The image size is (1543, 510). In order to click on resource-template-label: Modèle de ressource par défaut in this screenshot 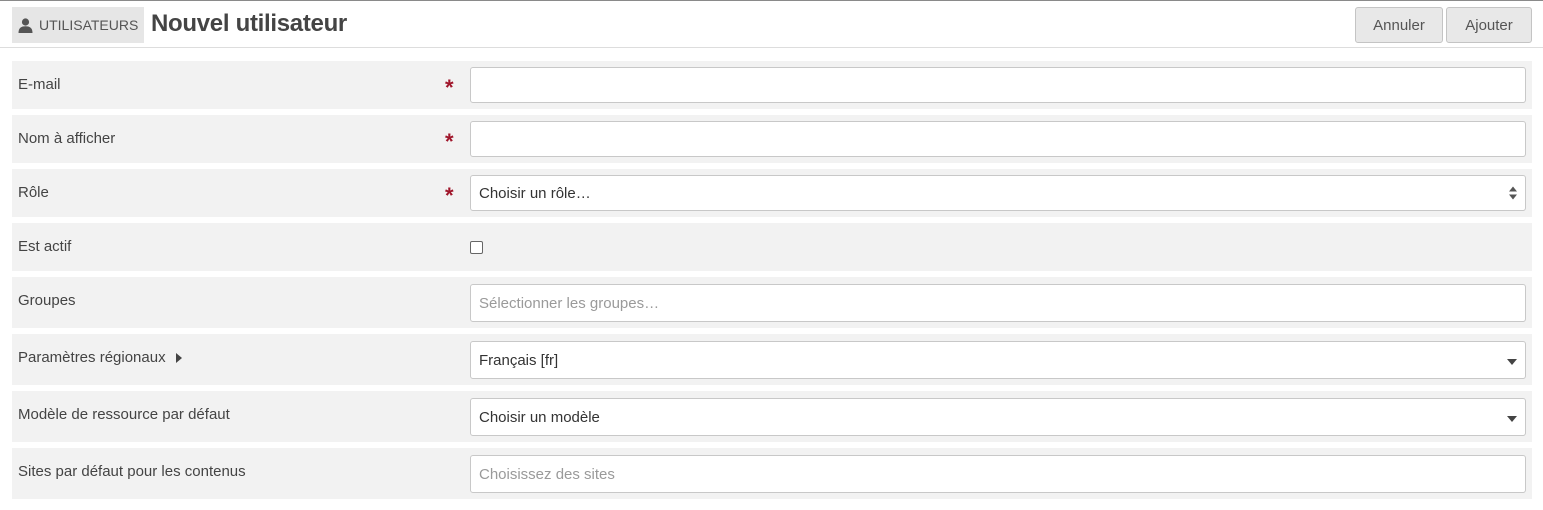, I will do `click(124, 414)`.